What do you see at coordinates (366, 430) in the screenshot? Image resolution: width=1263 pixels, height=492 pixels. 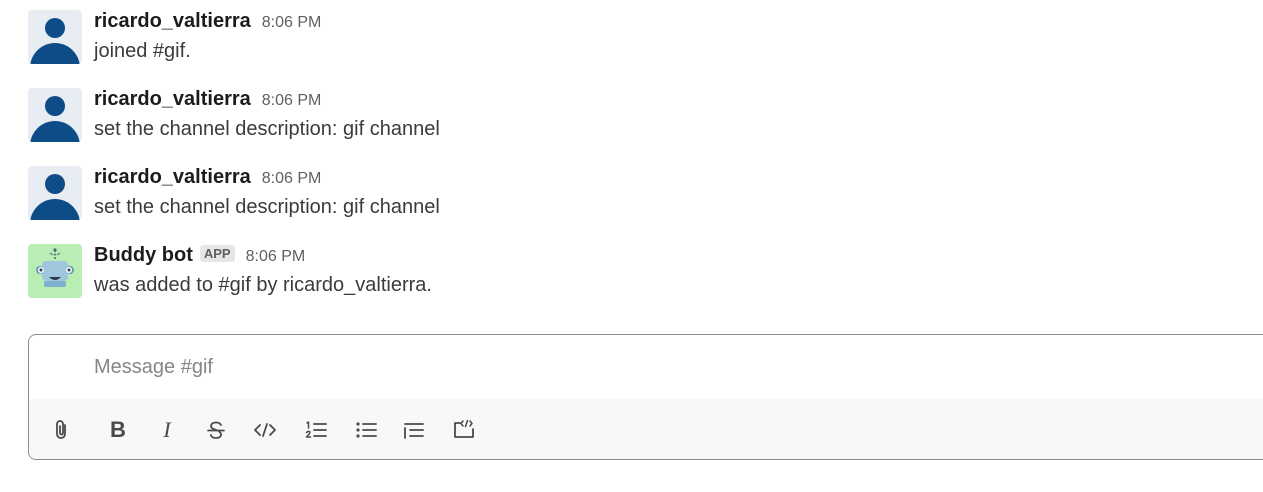 I see `bulleted-list-icon` at bounding box center [366, 430].